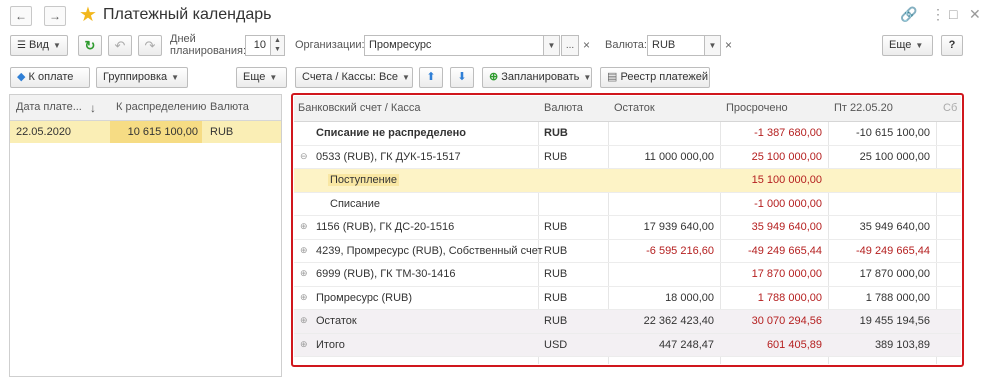  I want to click on currency-label: Валюта:, so click(626, 45).